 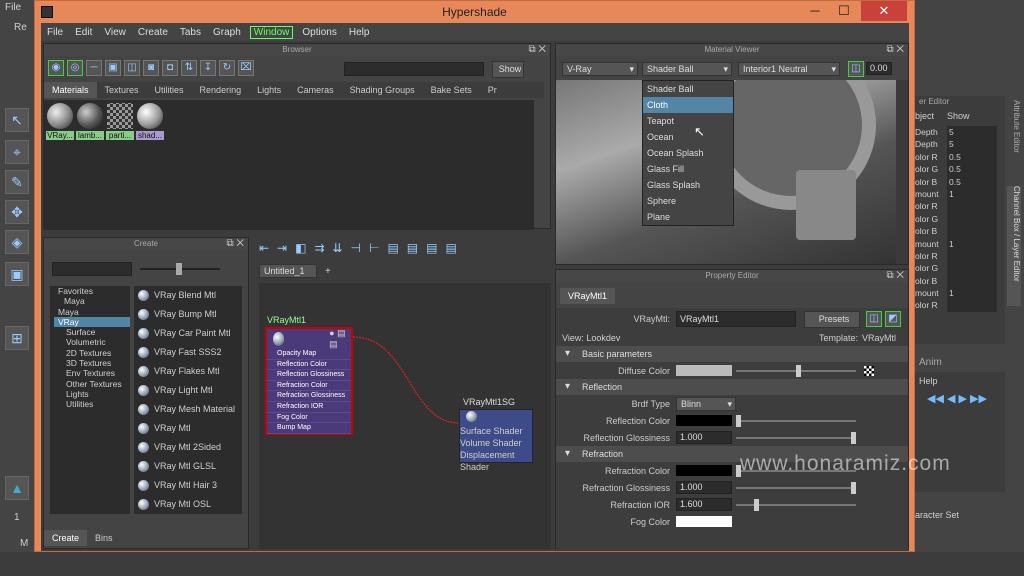 What do you see at coordinates (190, 409) in the screenshot?
I see `create-node-item: VRay Mesh Material` at bounding box center [190, 409].